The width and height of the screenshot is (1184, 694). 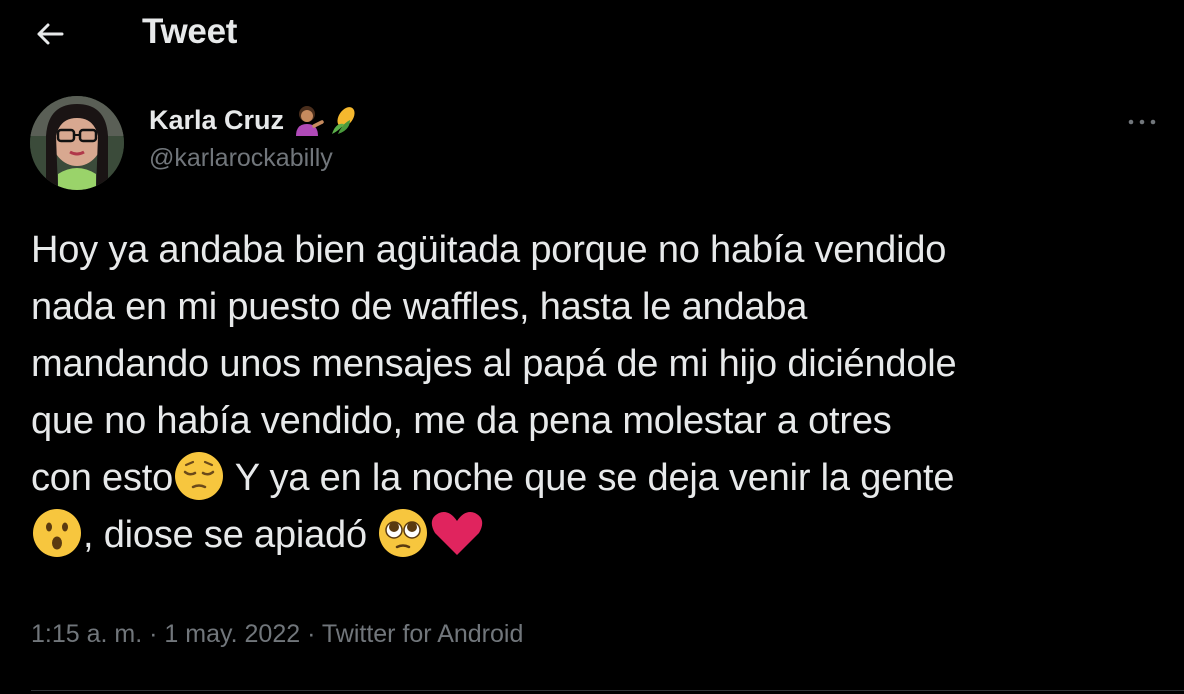 I want to click on tweet-text-segment: con esto, so click(x=102, y=478).